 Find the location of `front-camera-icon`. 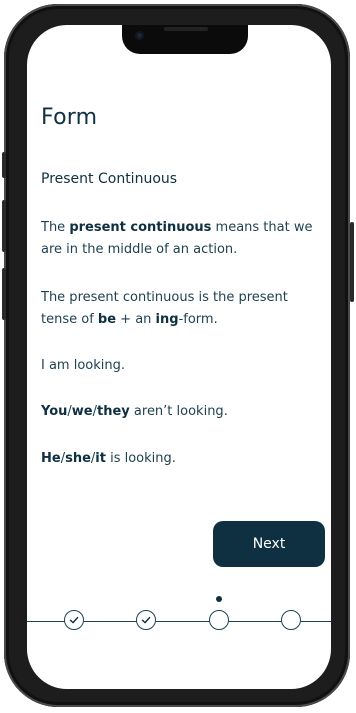

front-camera-icon is located at coordinates (139, 35).